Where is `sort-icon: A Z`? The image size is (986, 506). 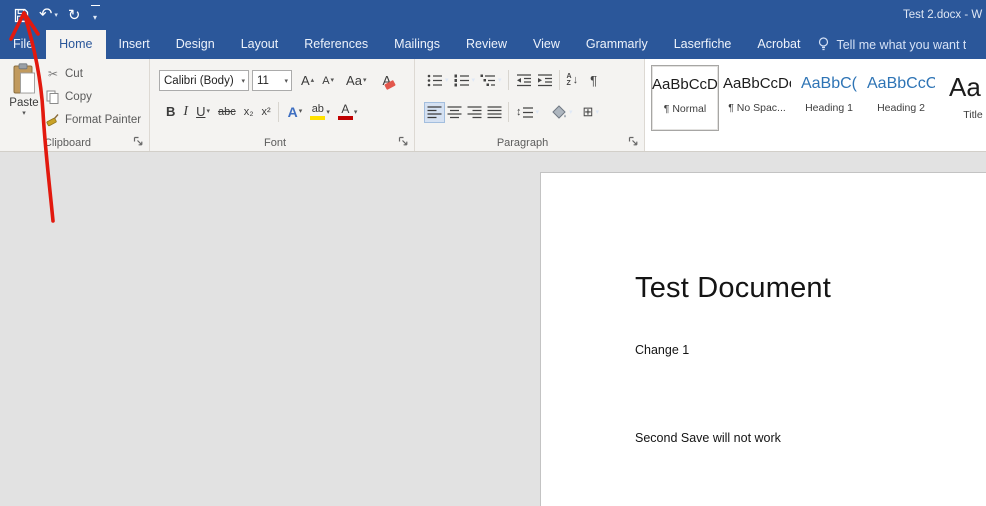 sort-icon: A Z is located at coordinates (569, 80).